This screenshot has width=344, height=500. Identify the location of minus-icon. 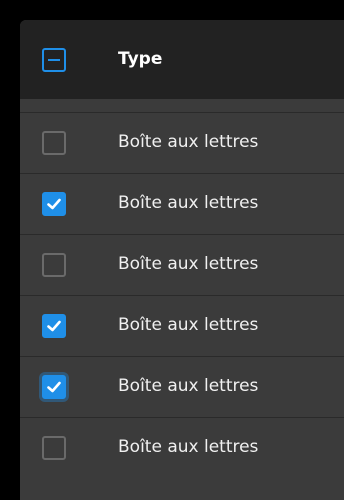
(54, 60).